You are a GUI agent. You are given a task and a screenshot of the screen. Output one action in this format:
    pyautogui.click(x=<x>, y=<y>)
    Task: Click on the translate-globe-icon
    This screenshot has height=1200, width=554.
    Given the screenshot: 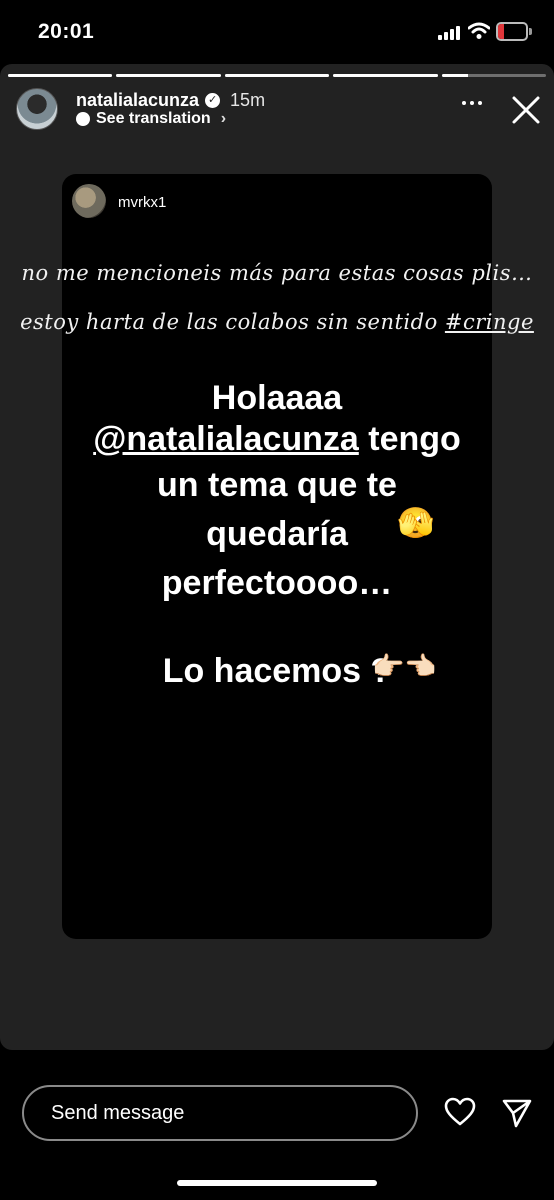 What is the action you would take?
    pyautogui.click(x=83, y=119)
    